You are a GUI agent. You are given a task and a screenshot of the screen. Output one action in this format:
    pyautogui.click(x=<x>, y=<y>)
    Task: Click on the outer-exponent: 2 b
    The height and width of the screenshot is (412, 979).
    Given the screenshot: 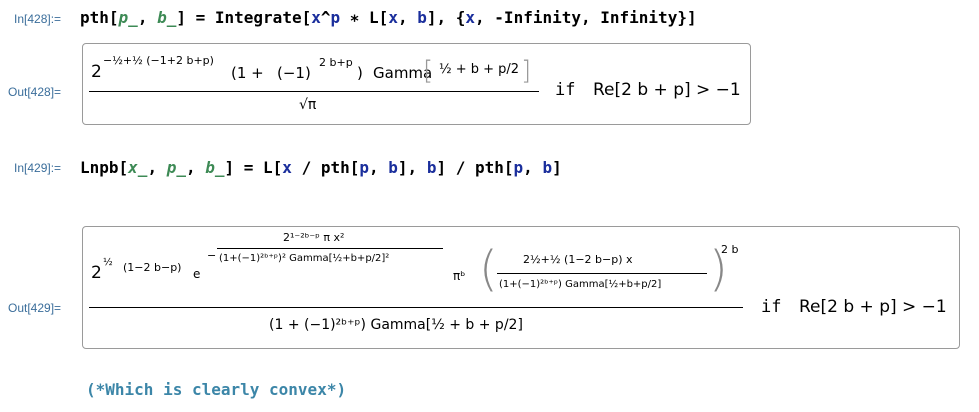 What is the action you would take?
    pyautogui.click(x=730, y=249)
    